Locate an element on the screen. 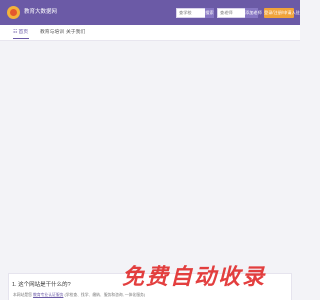 The height and width of the screenshot is (300, 320). main-nav: ☷首页 教育与培训 关于我们 is located at coordinates (150, 33).